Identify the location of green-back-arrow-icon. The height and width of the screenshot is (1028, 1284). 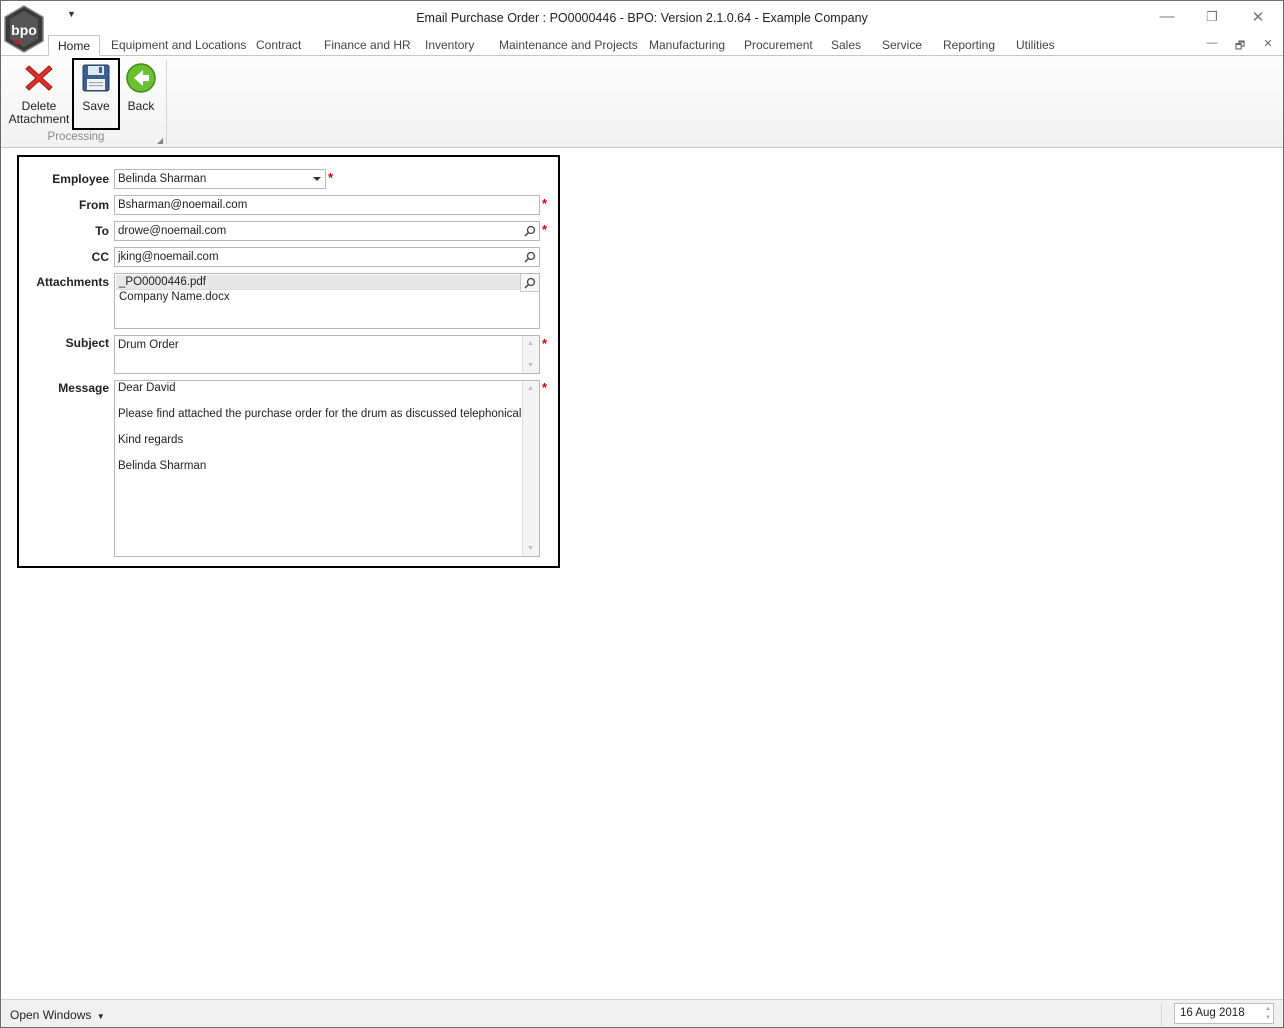
(141, 78).